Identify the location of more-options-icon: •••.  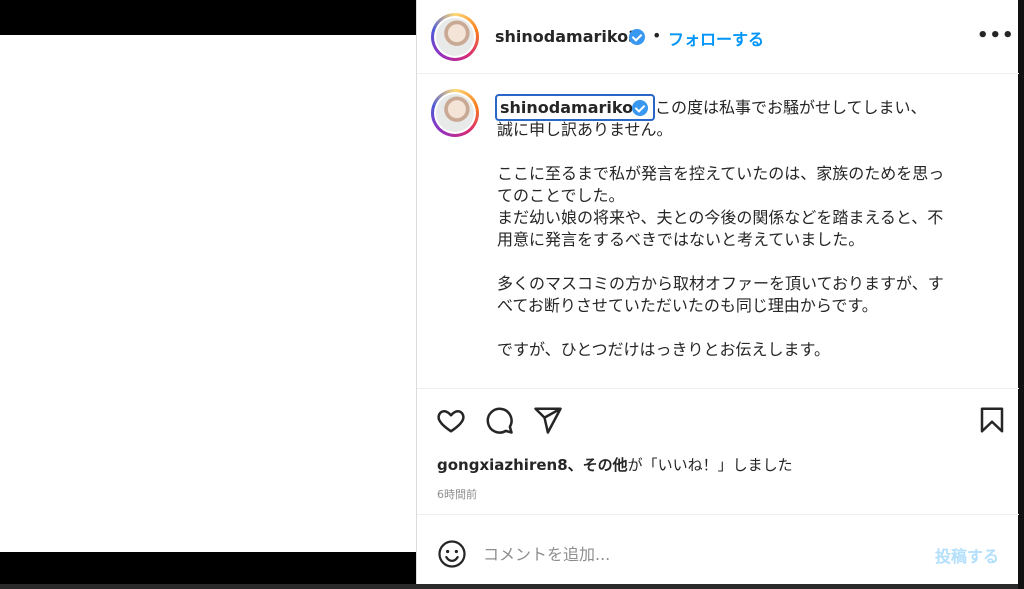
(996, 35).